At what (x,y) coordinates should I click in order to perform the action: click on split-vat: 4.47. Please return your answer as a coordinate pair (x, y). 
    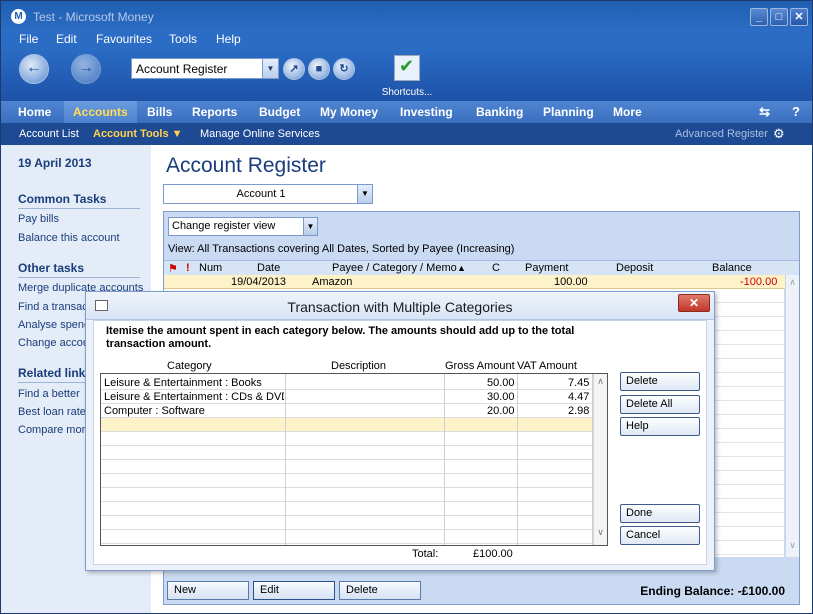
    Looking at the image, I should click on (579, 397).